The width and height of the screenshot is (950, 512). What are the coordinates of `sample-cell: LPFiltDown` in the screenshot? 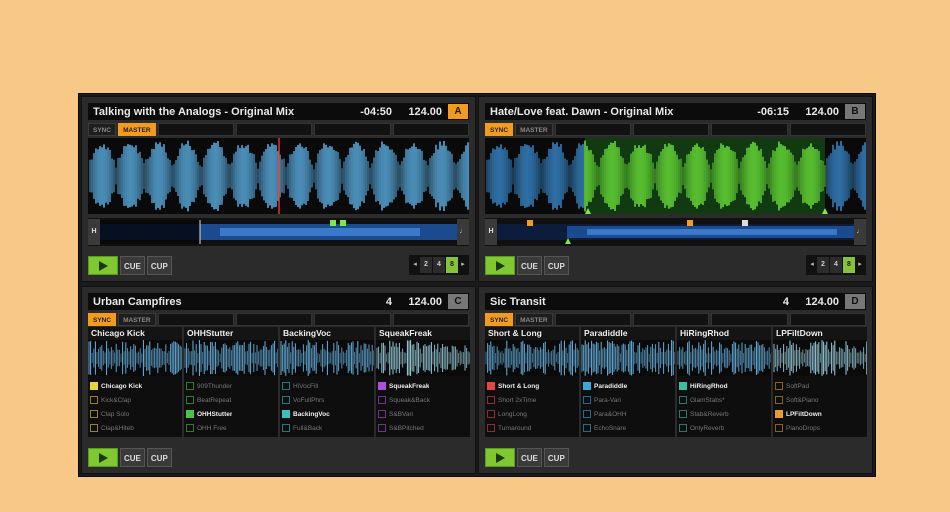 It's located at (820, 414).